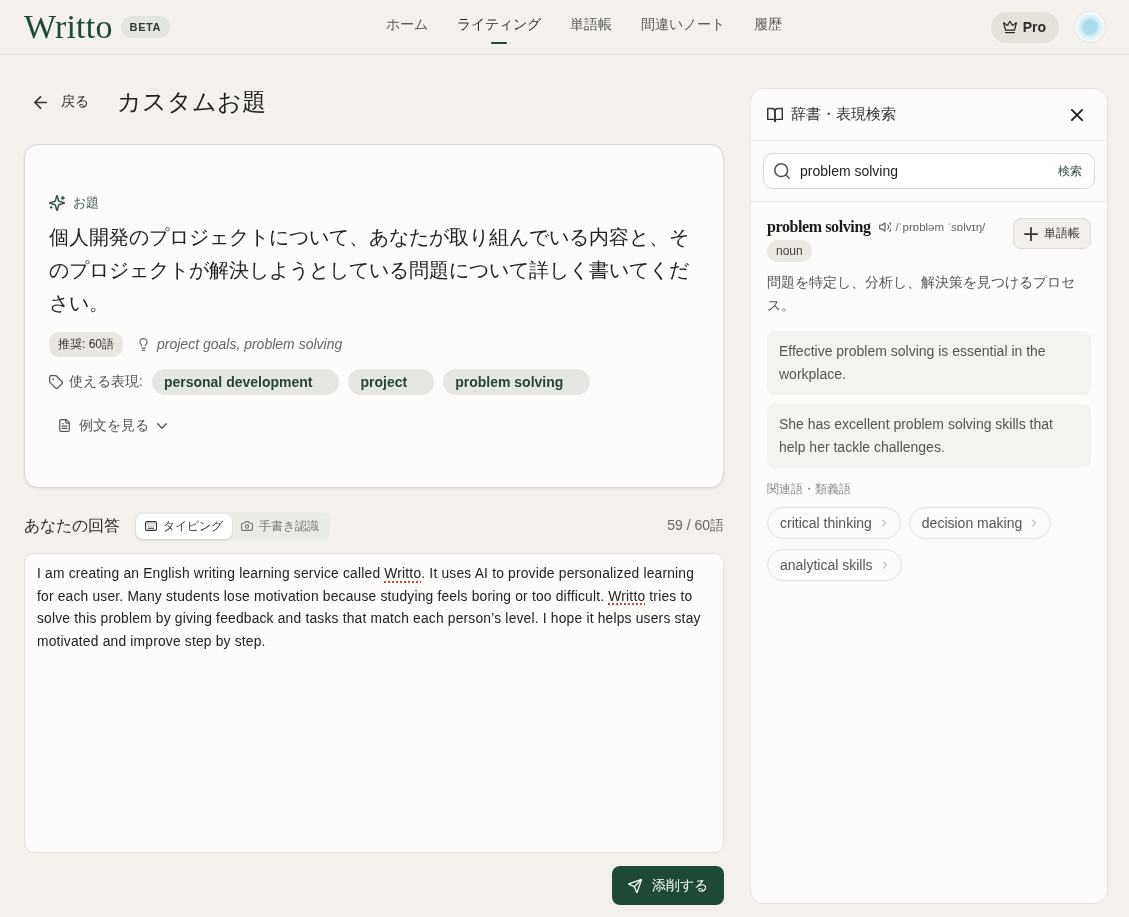 This screenshot has width=1129, height=917. I want to click on pro-button: Pro, so click(1024, 27).